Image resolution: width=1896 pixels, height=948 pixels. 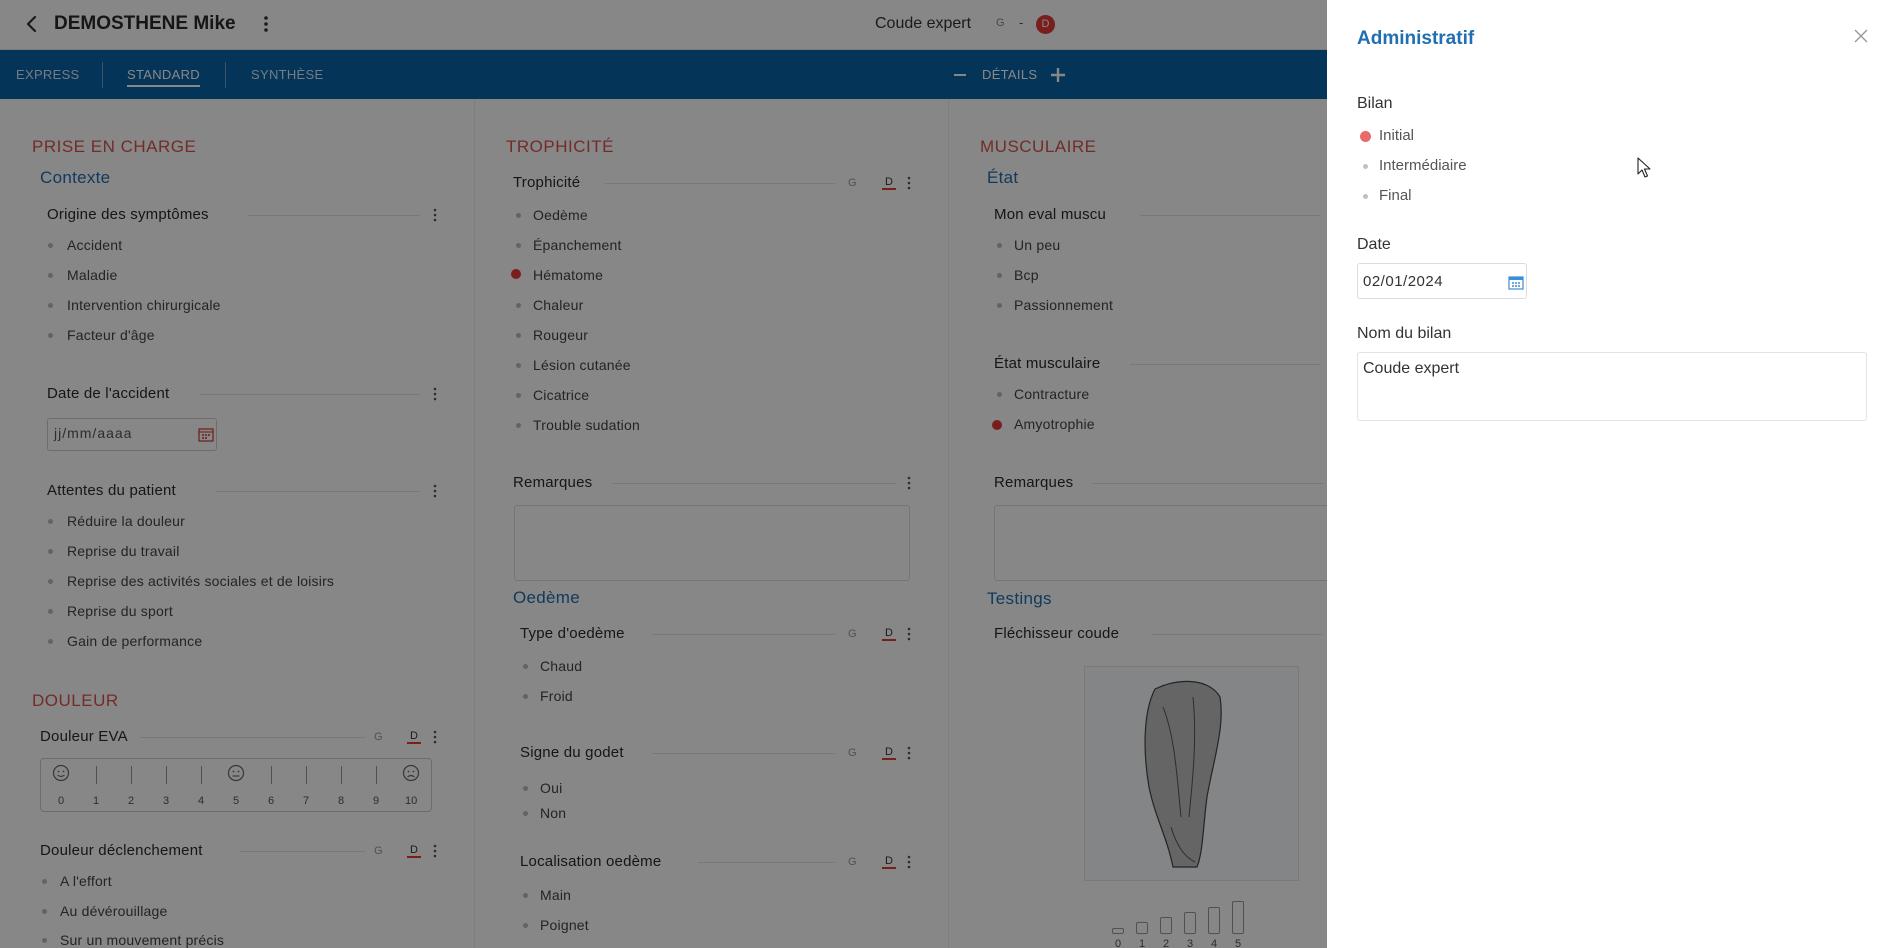 I want to click on date-value: 02/01/2024, so click(x=1403, y=281).